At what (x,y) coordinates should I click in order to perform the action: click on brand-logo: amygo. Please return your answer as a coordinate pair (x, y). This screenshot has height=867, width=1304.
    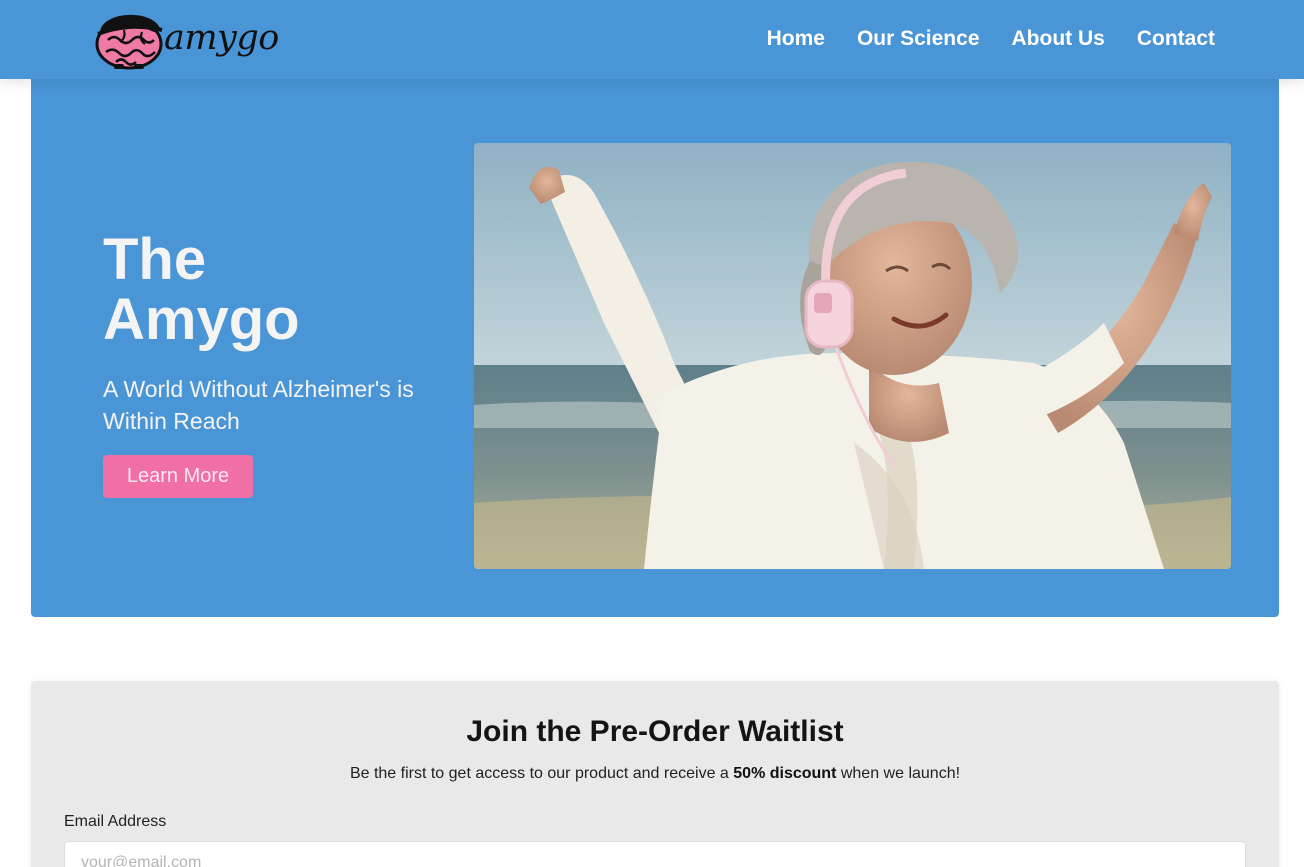
    Looking at the image, I should click on (186, 39).